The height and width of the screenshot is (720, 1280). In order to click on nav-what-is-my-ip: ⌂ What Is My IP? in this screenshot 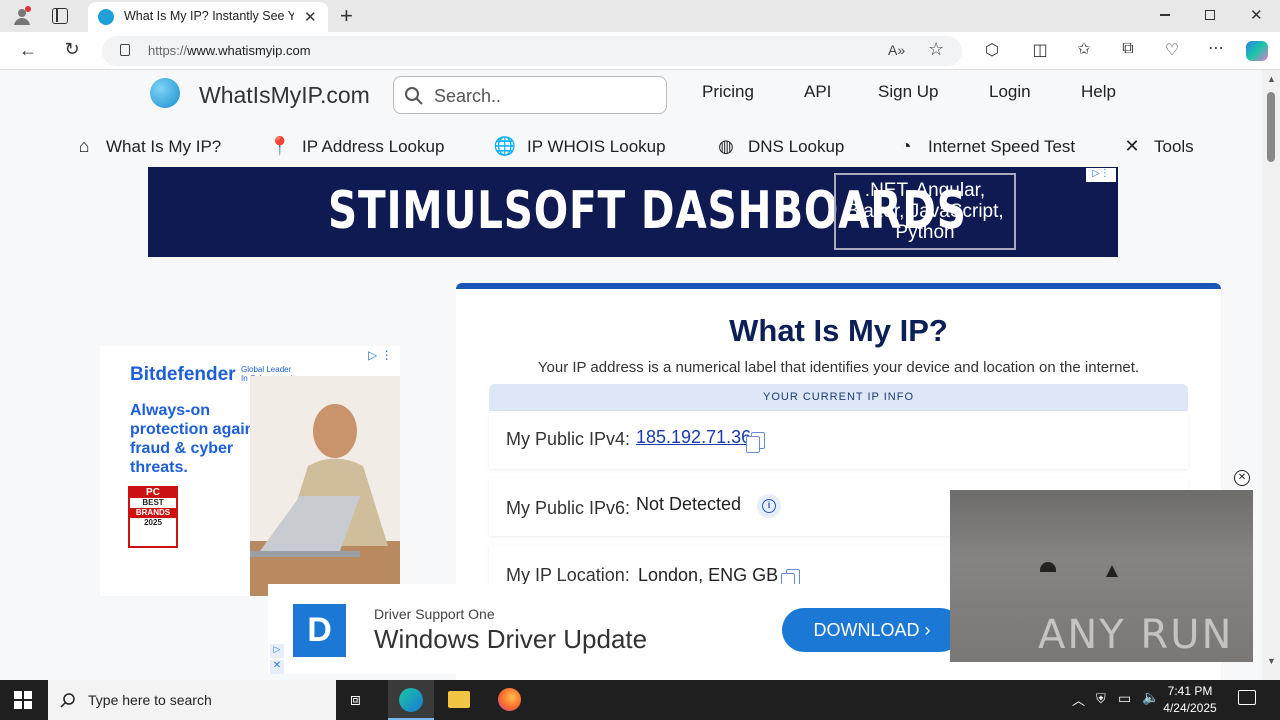, I will do `click(147, 146)`.